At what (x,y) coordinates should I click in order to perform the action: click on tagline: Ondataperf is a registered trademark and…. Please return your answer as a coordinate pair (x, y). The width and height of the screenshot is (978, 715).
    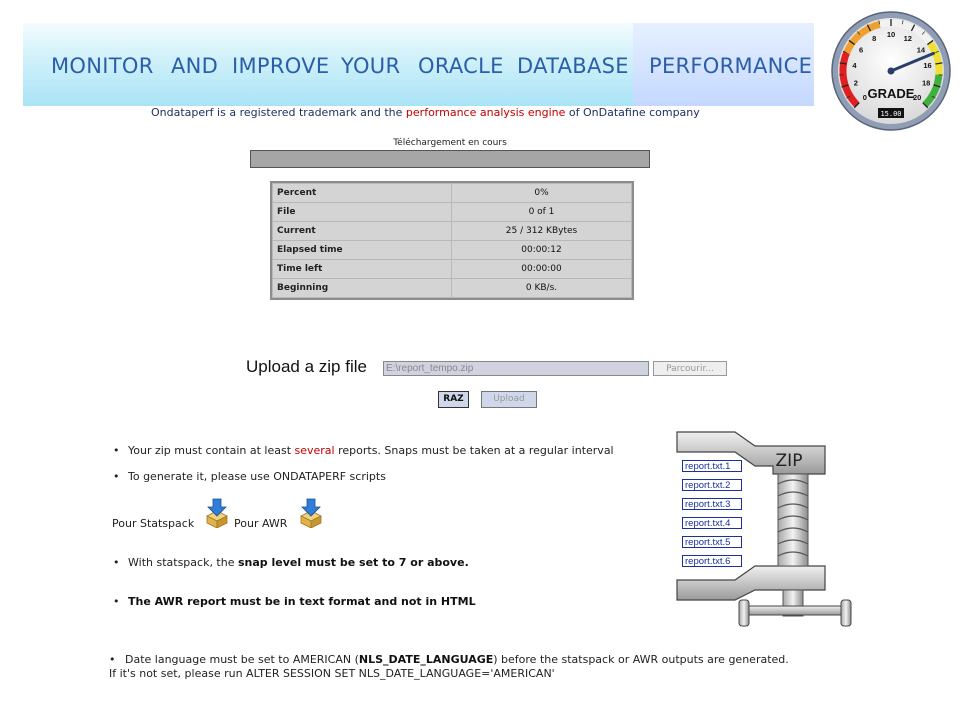
    Looking at the image, I should click on (425, 112).